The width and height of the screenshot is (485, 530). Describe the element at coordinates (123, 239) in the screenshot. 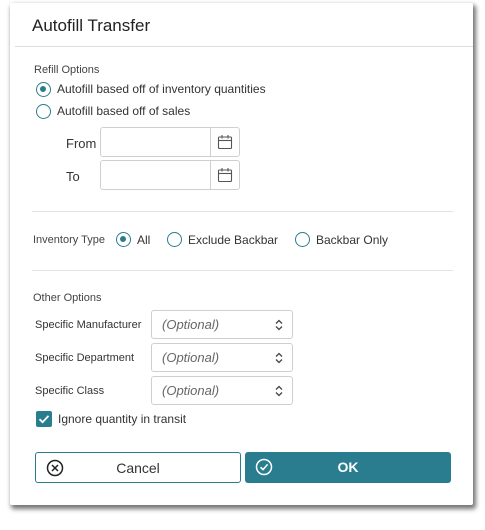

I see `radio-inventory-all` at that location.